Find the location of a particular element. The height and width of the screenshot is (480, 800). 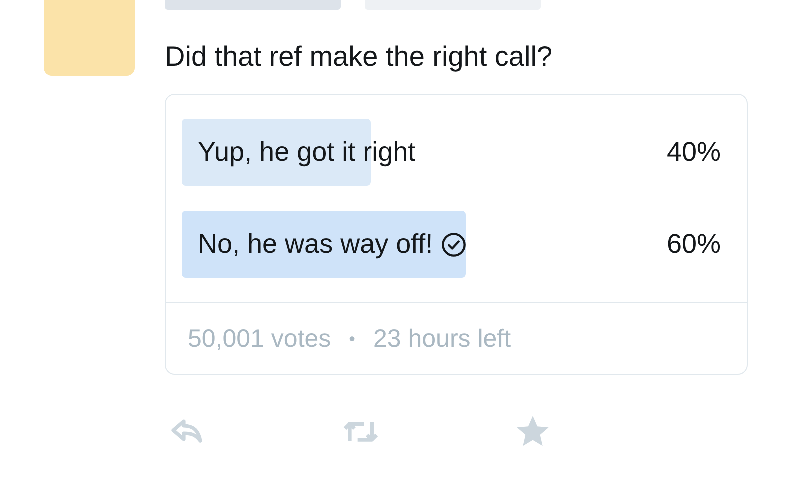

poll-question: Did that ref make the right call? is located at coordinates (359, 57).